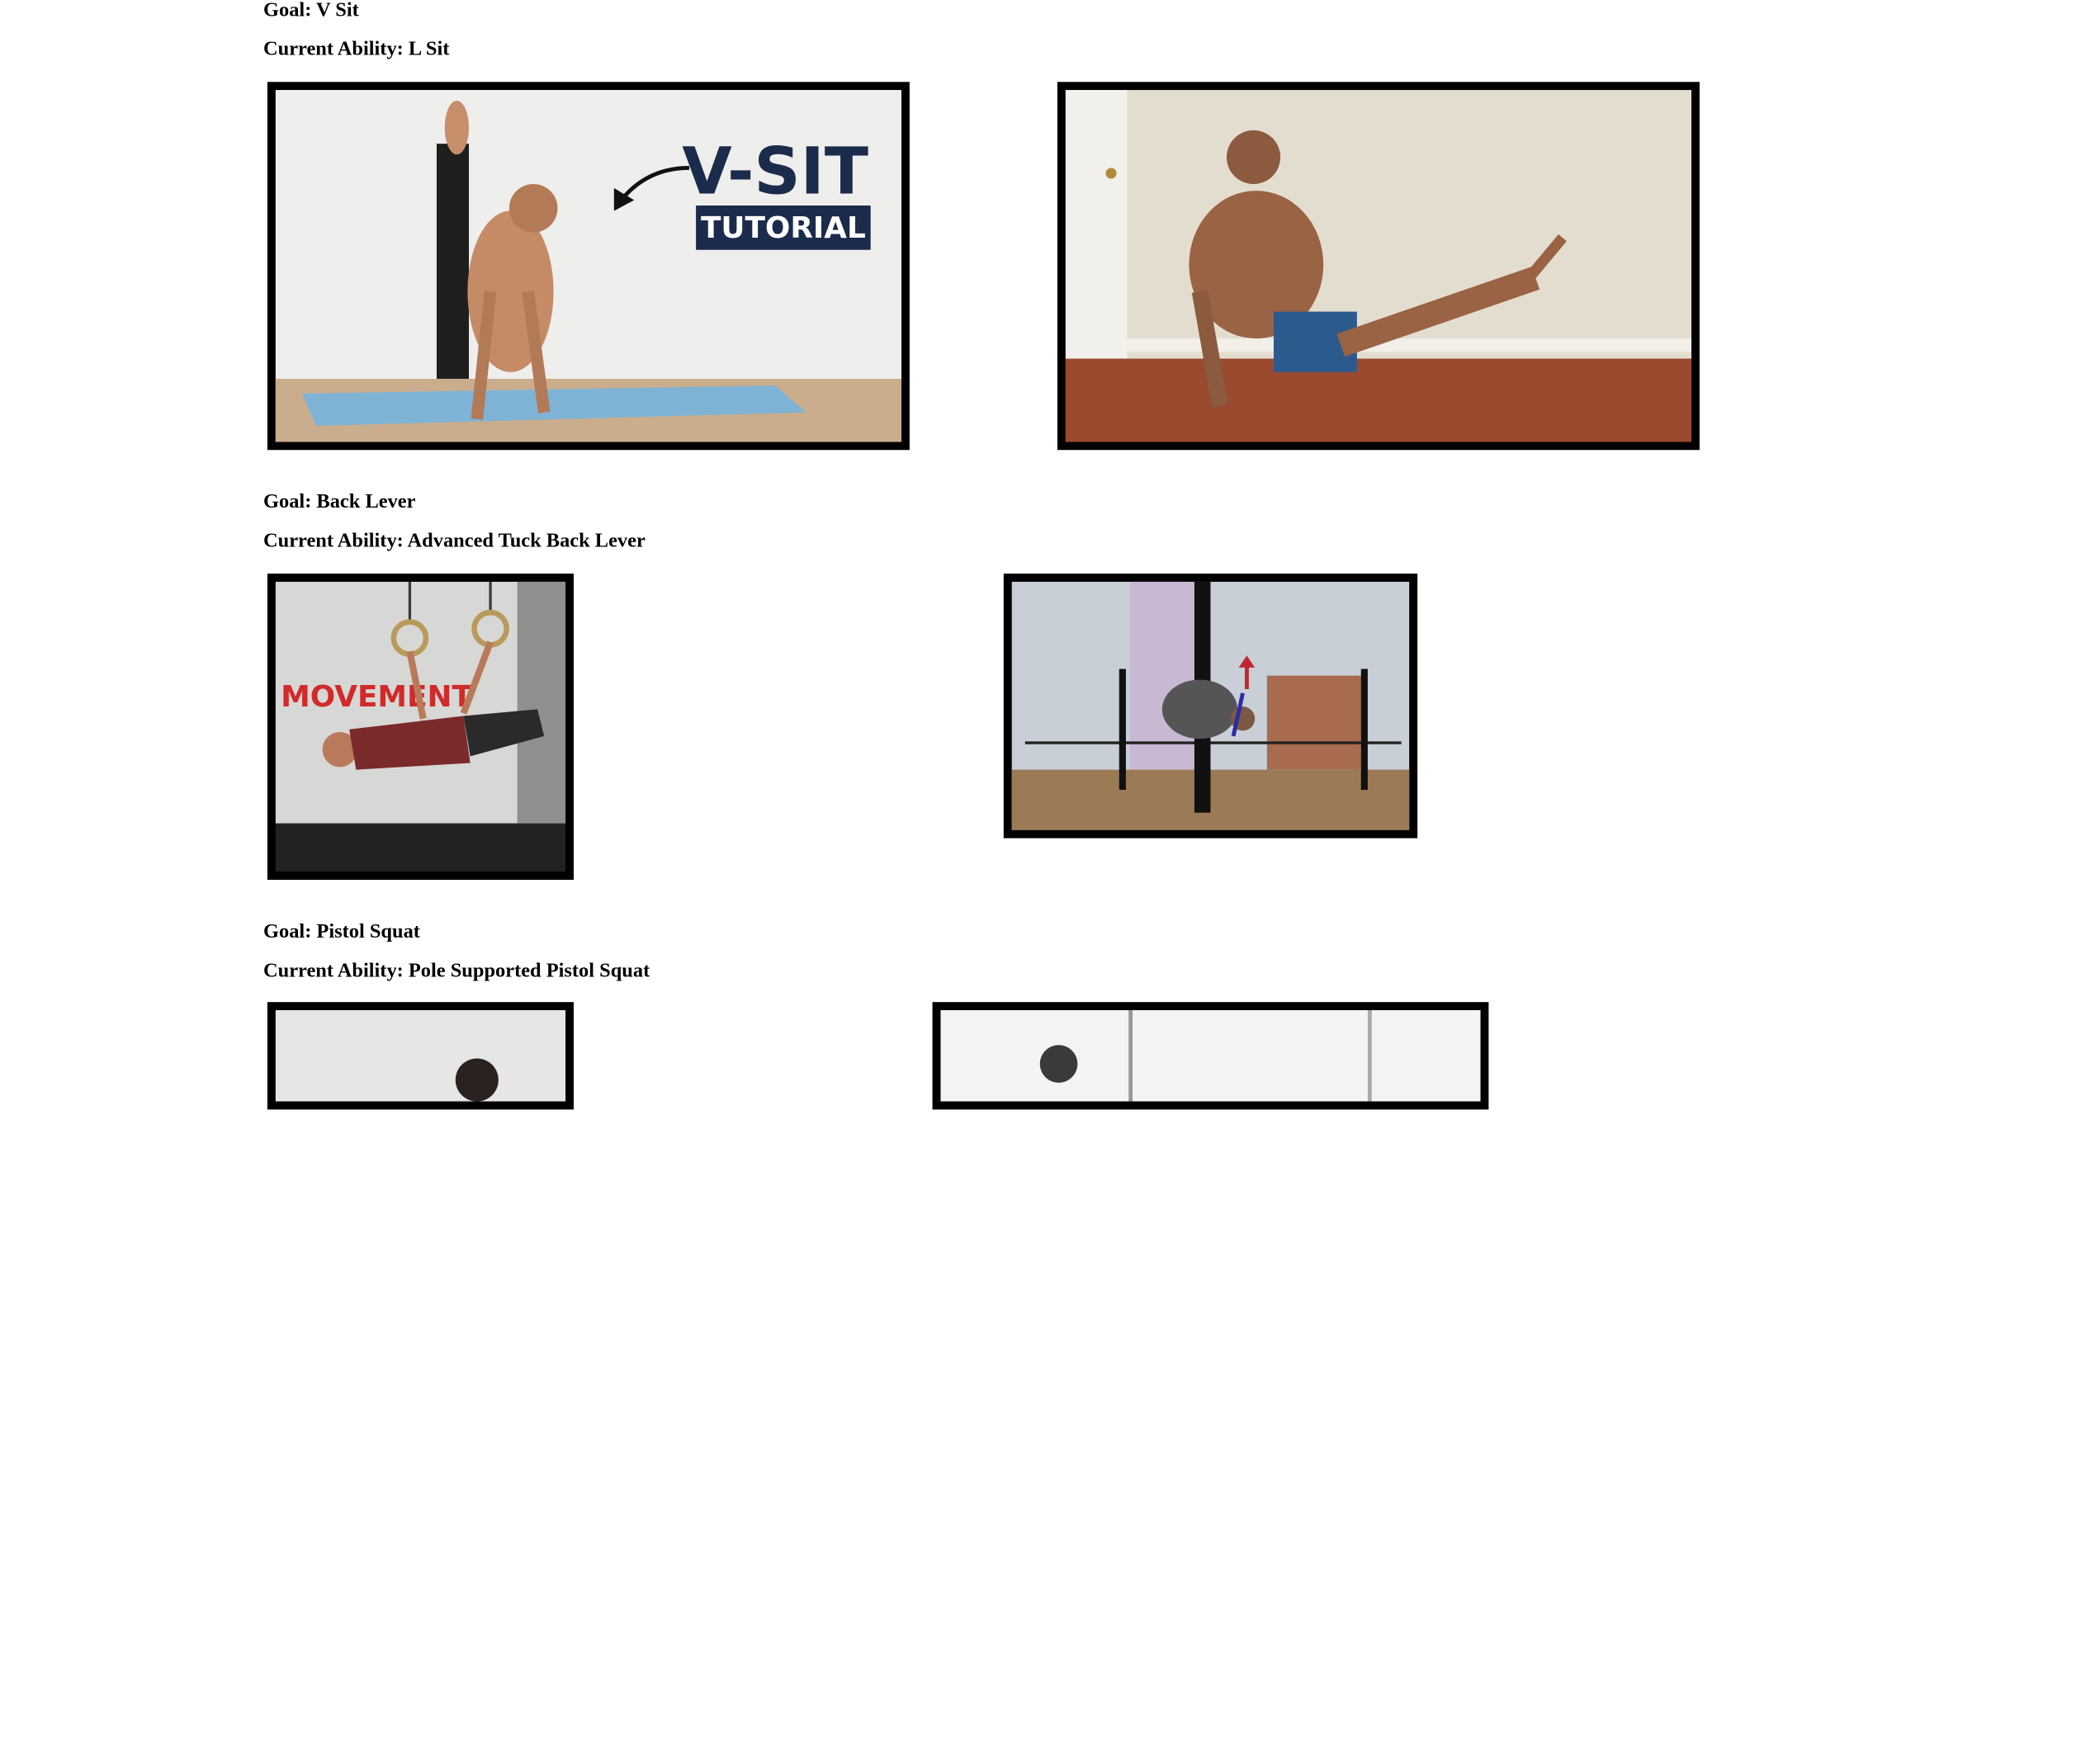 This screenshot has height=1748, width=2100. I want to click on v-sit-title-text: V-SIT, so click(775, 171).